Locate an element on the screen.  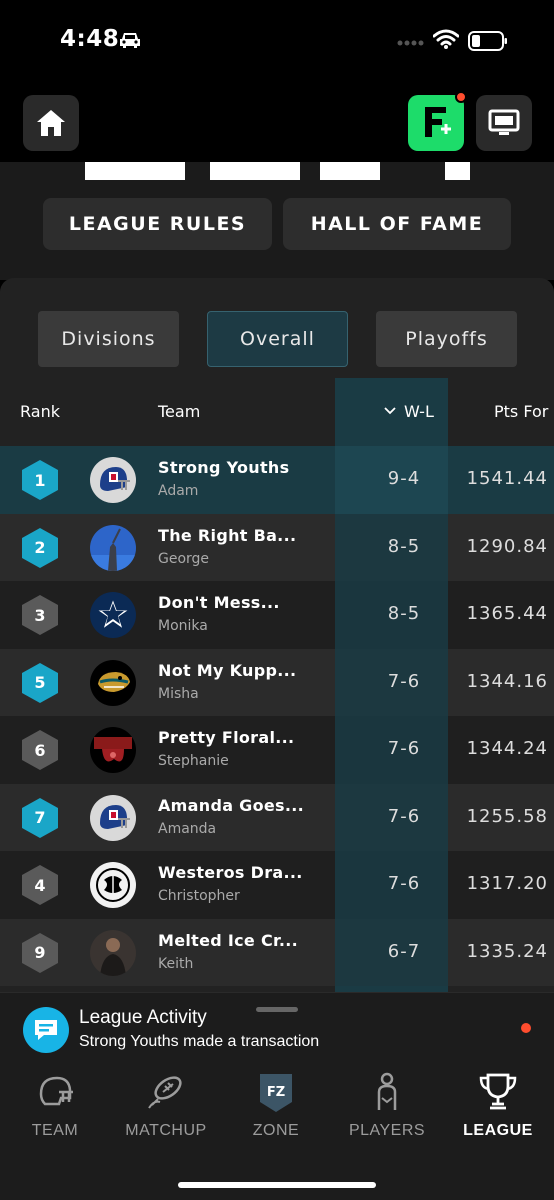
nav-players: PLAYERS is located at coordinates (387, 1107).